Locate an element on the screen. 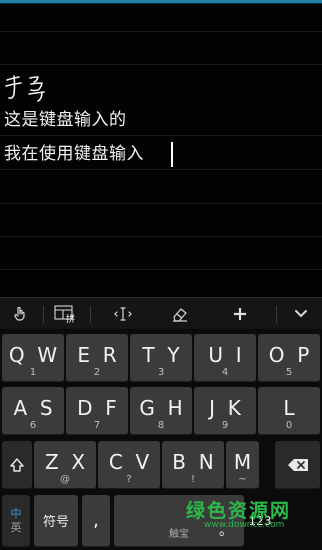 This screenshot has width=322, height=550. key-m: M ~ is located at coordinates (242, 465).